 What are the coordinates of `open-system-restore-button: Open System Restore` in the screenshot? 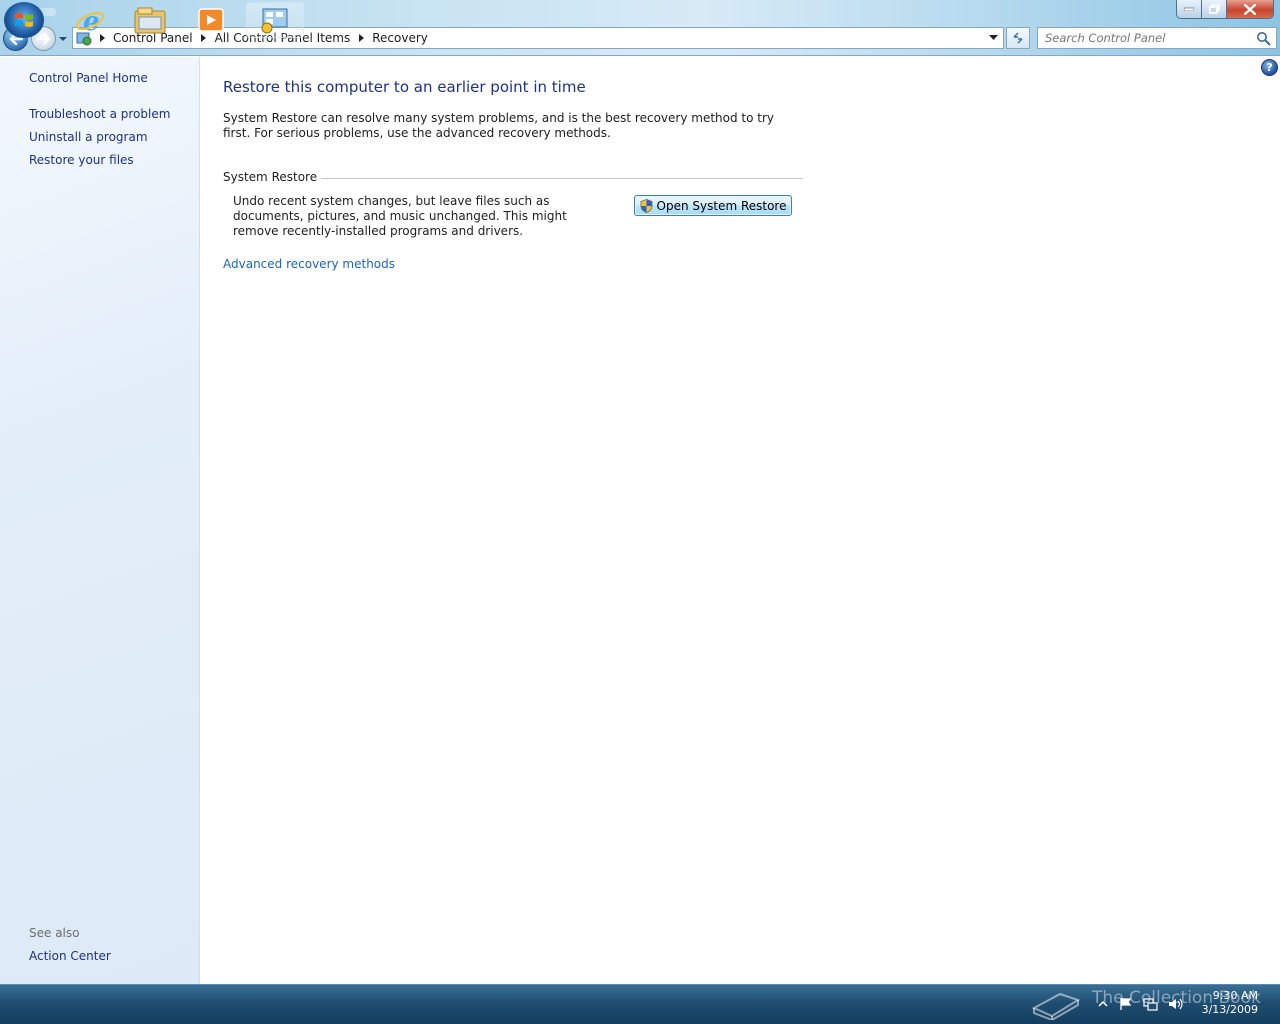 It's located at (713, 205).